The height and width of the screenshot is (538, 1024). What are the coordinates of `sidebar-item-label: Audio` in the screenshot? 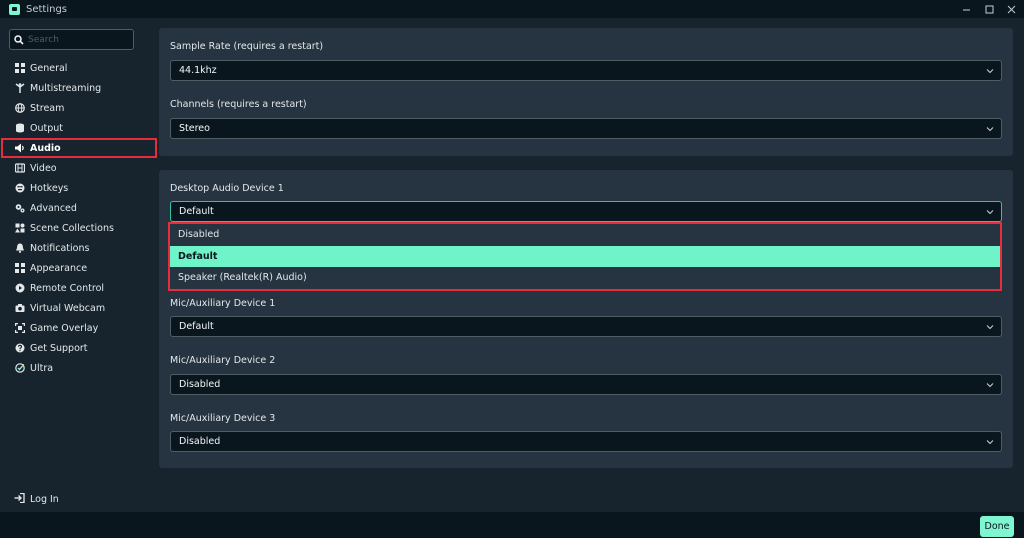 It's located at (45, 148).